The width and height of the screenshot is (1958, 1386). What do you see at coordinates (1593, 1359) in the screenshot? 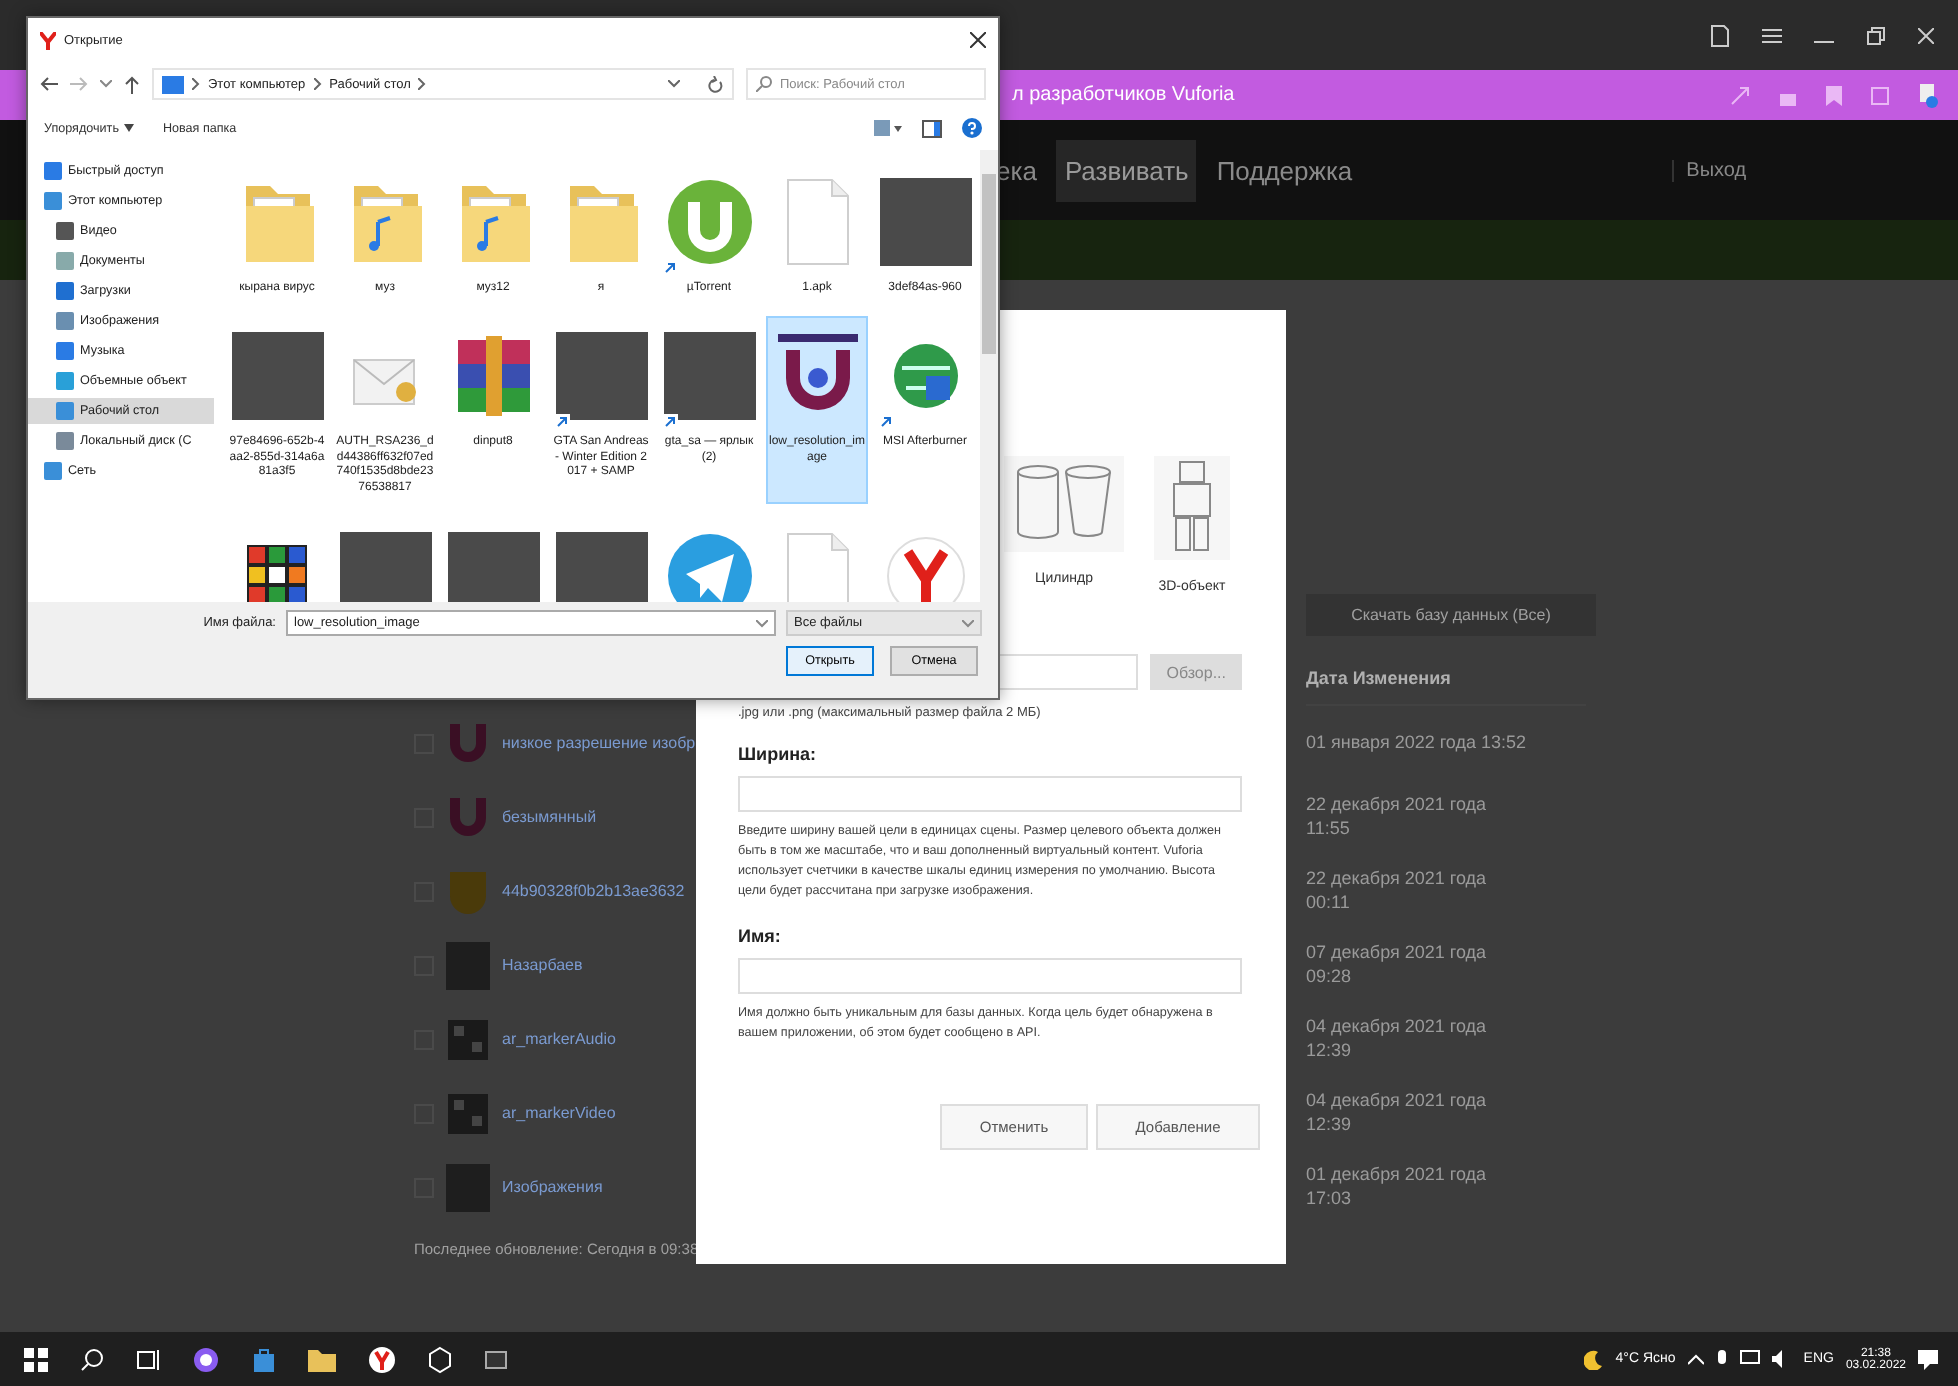
I see `moon-icon` at bounding box center [1593, 1359].